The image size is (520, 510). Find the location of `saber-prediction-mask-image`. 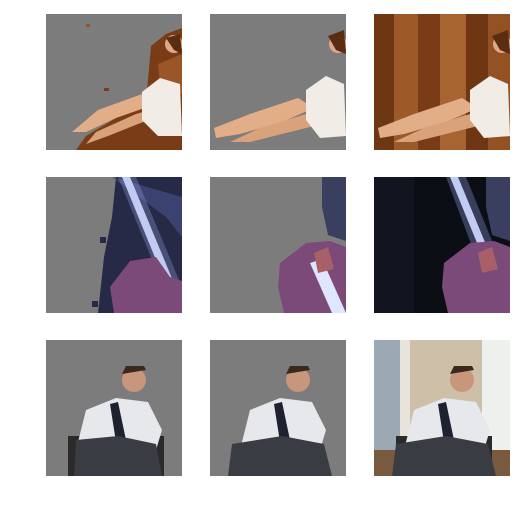

saber-prediction-mask-image is located at coordinates (114, 245).